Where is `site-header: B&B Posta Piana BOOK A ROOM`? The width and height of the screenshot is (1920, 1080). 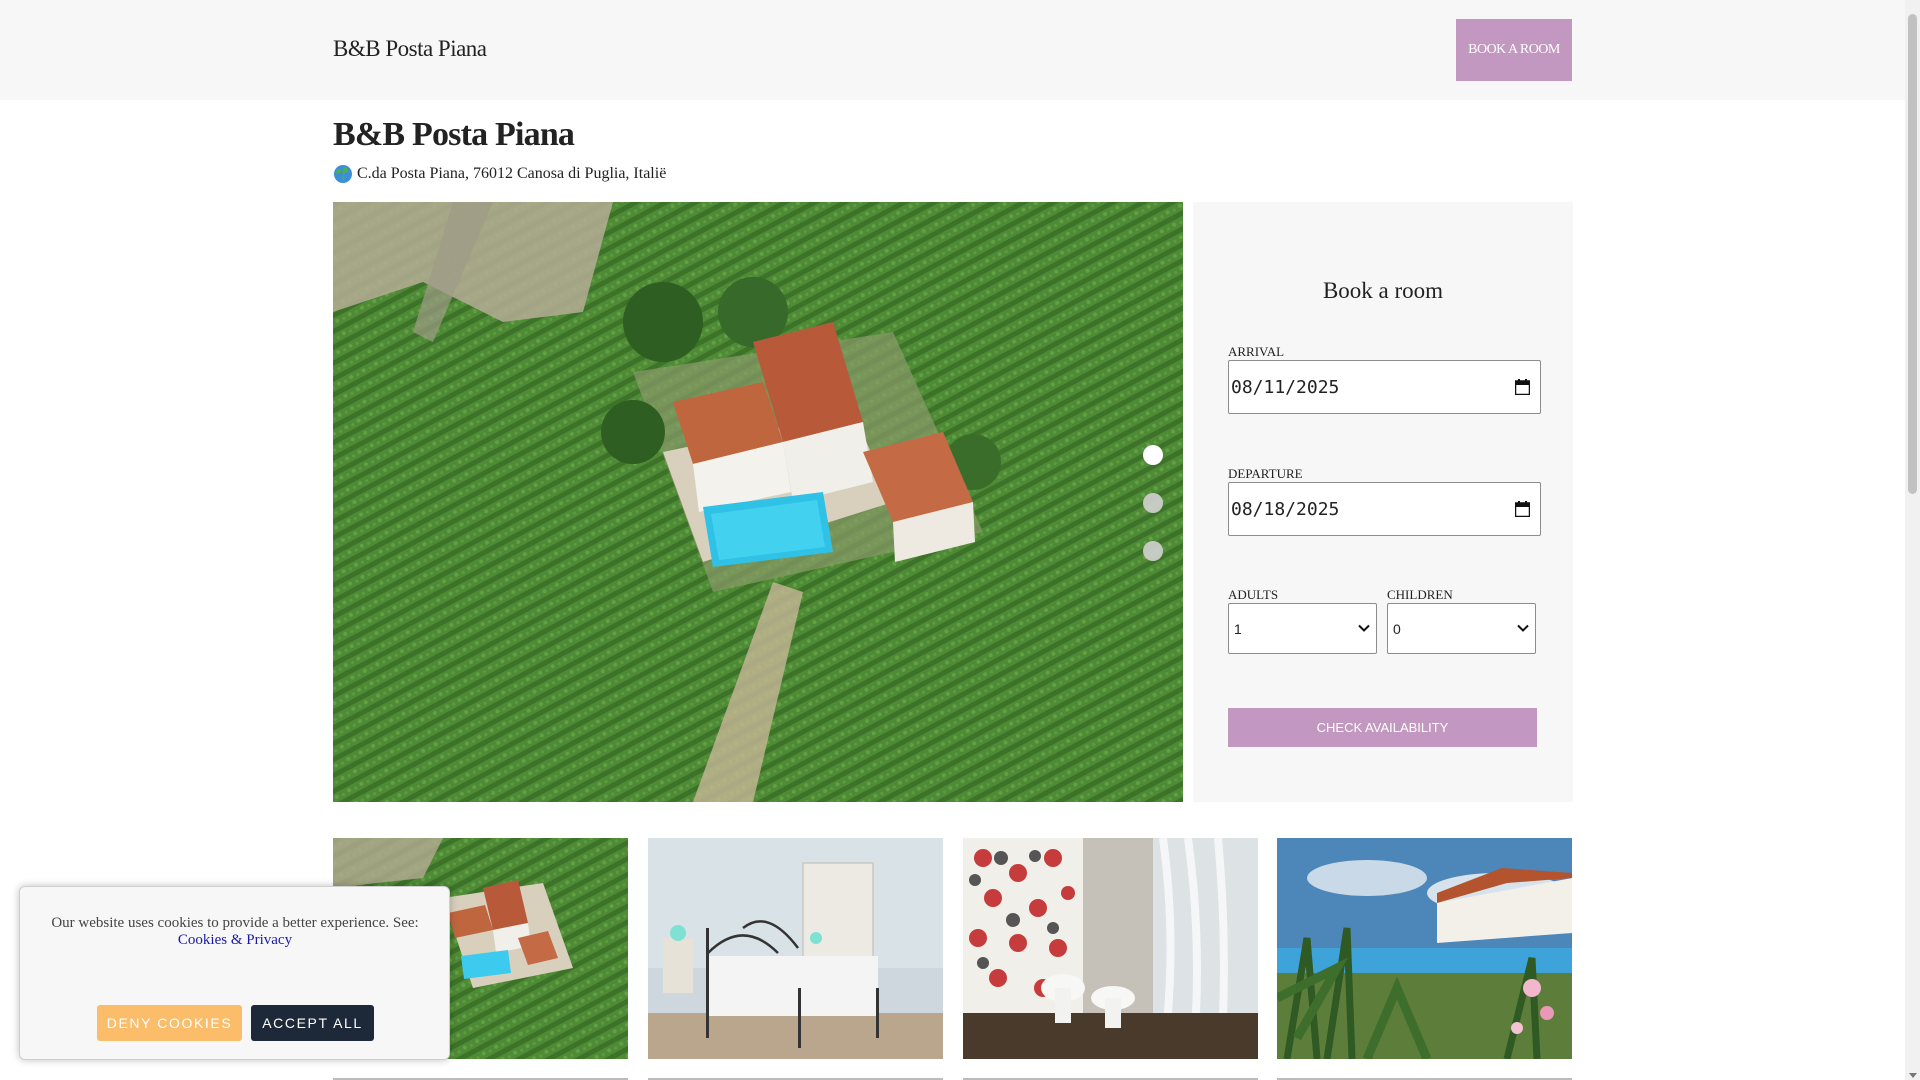 site-header: B&B Posta Piana BOOK A ROOM is located at coordinates (952, 50).